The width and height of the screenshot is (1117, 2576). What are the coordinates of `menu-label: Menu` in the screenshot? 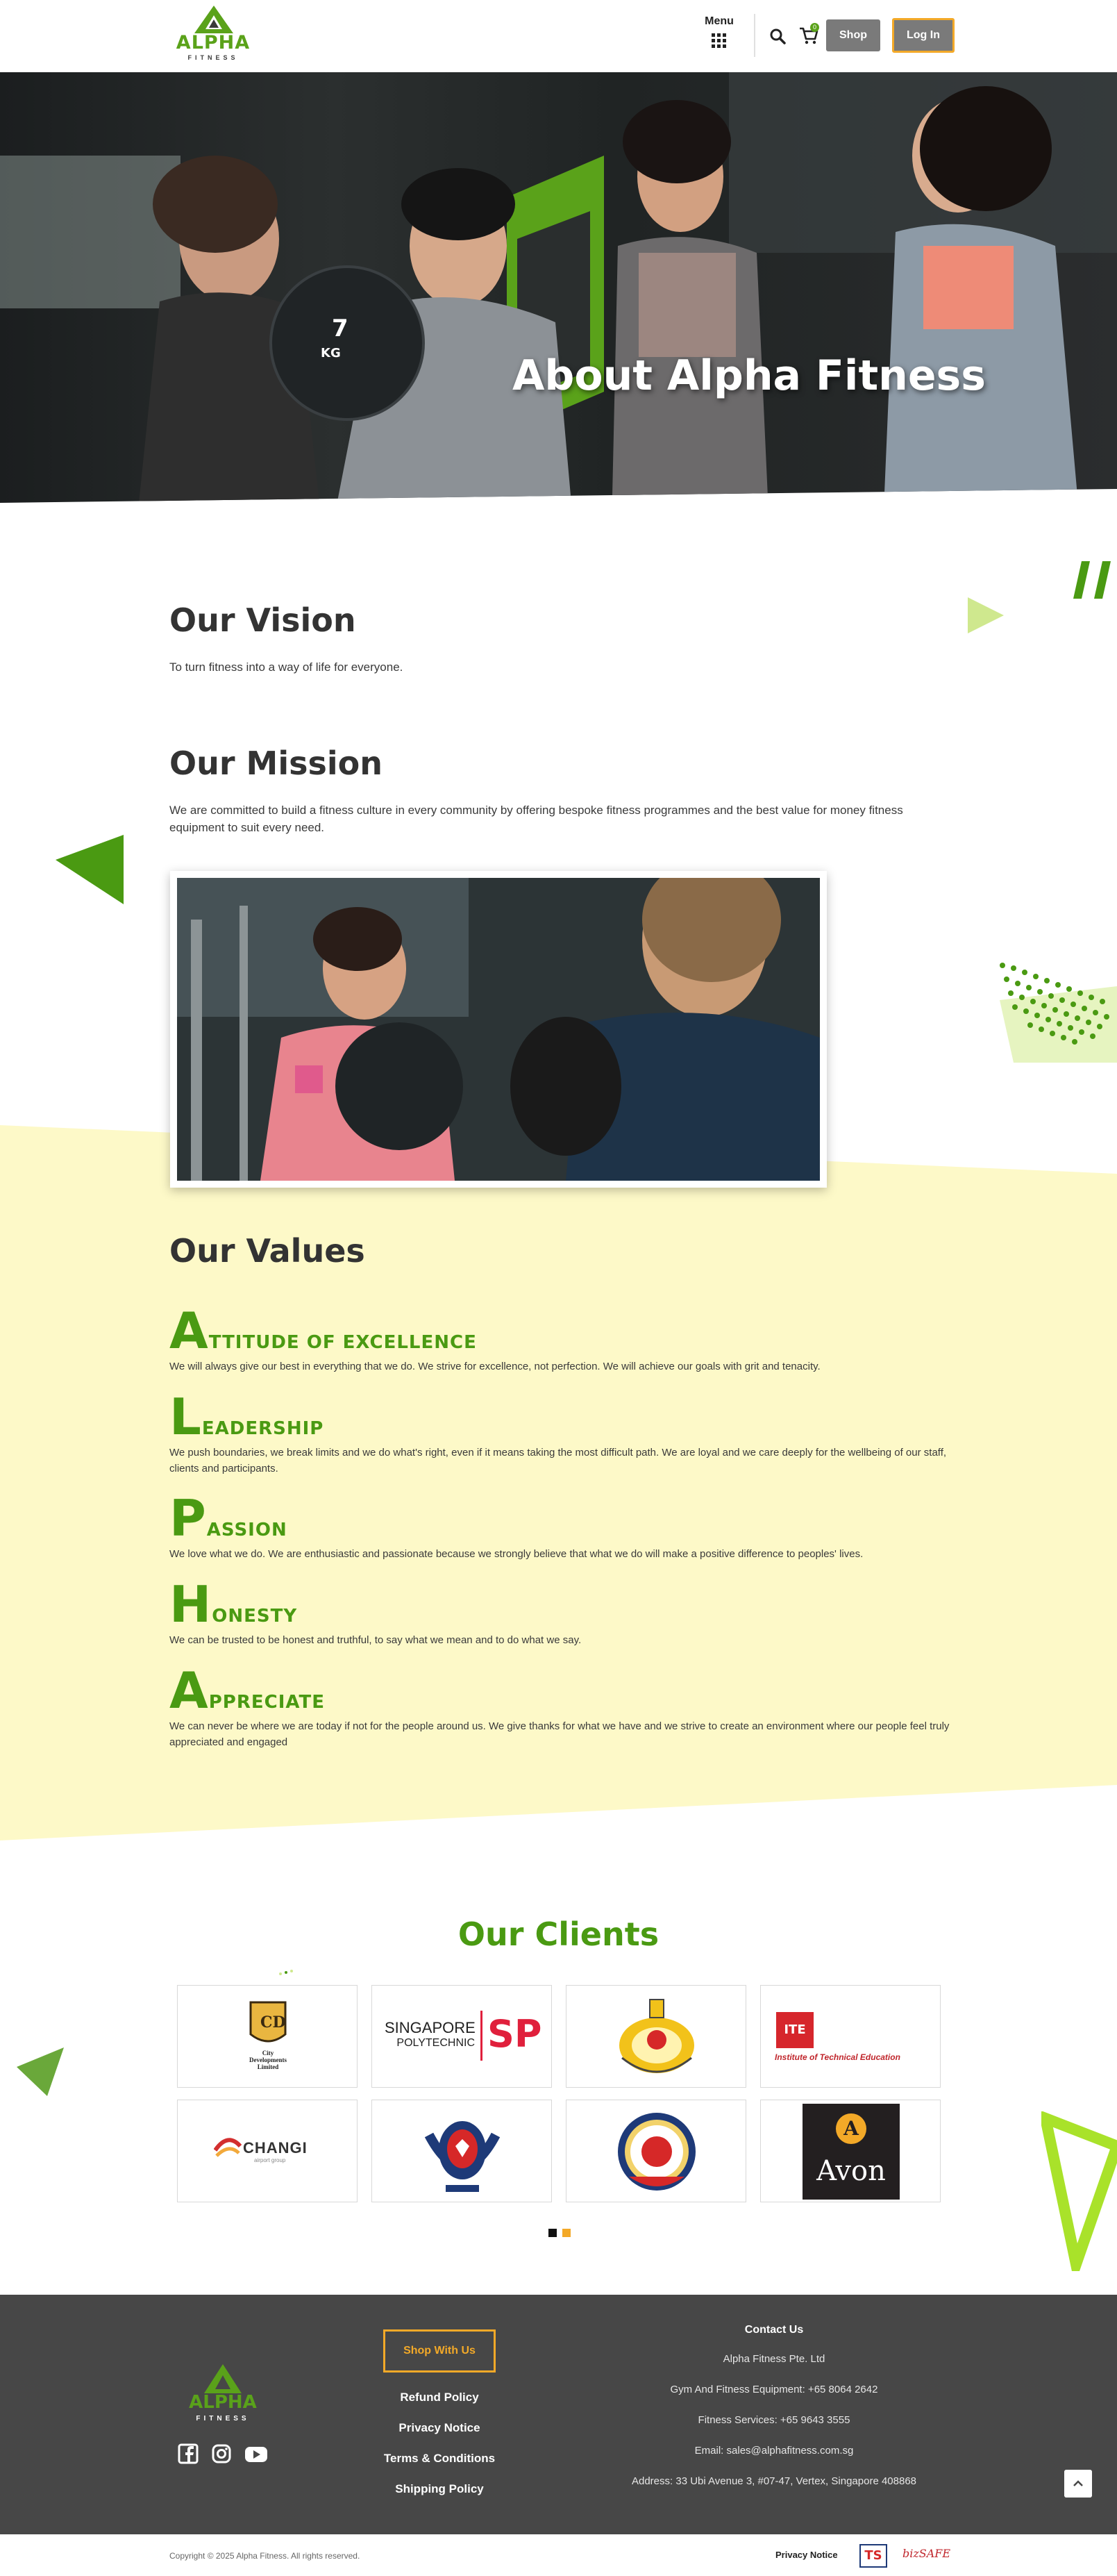 It's located at (720, 21).